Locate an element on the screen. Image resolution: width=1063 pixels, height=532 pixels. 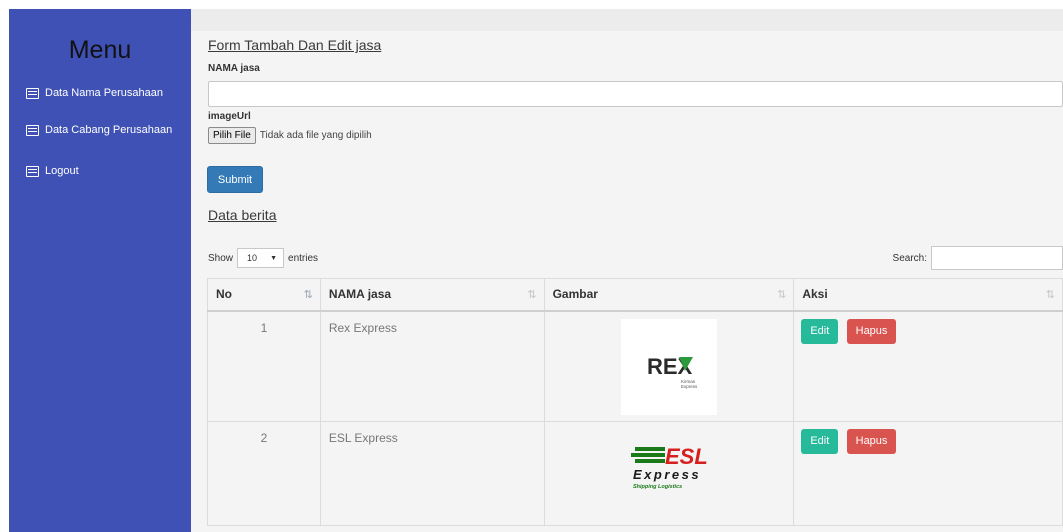
entries-select: 10 ▼ is located at coordinates (261, 258).